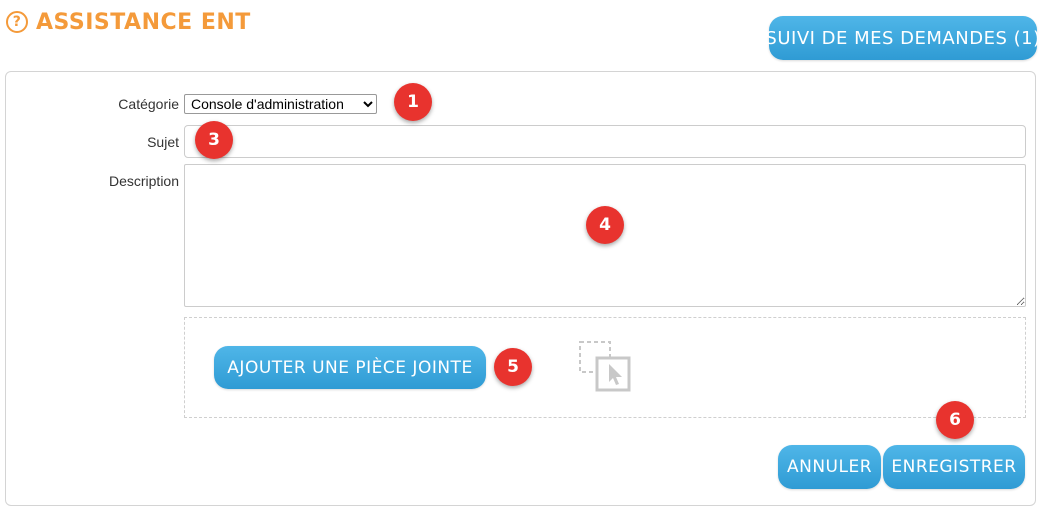 This screenshot has height=519, width=1043. I want to click on category-label: Catégorie, so click(148, 104).